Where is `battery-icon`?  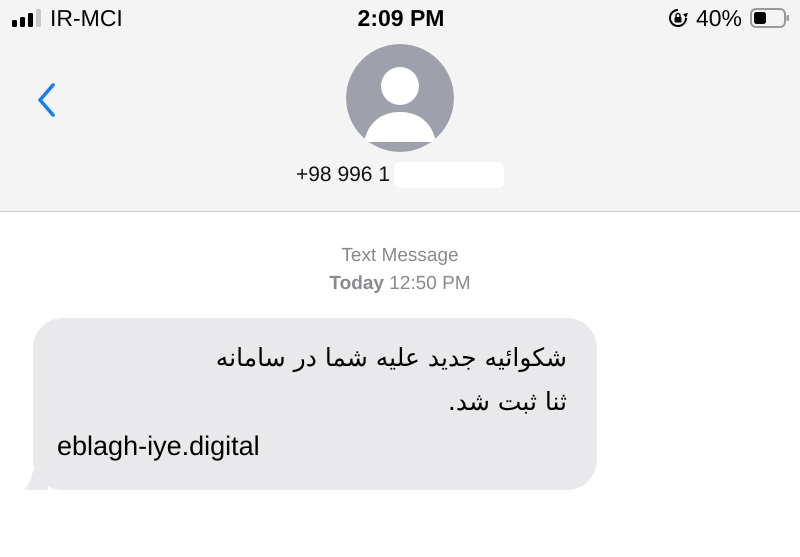 battery-icon is located at coordinates (770, 18).